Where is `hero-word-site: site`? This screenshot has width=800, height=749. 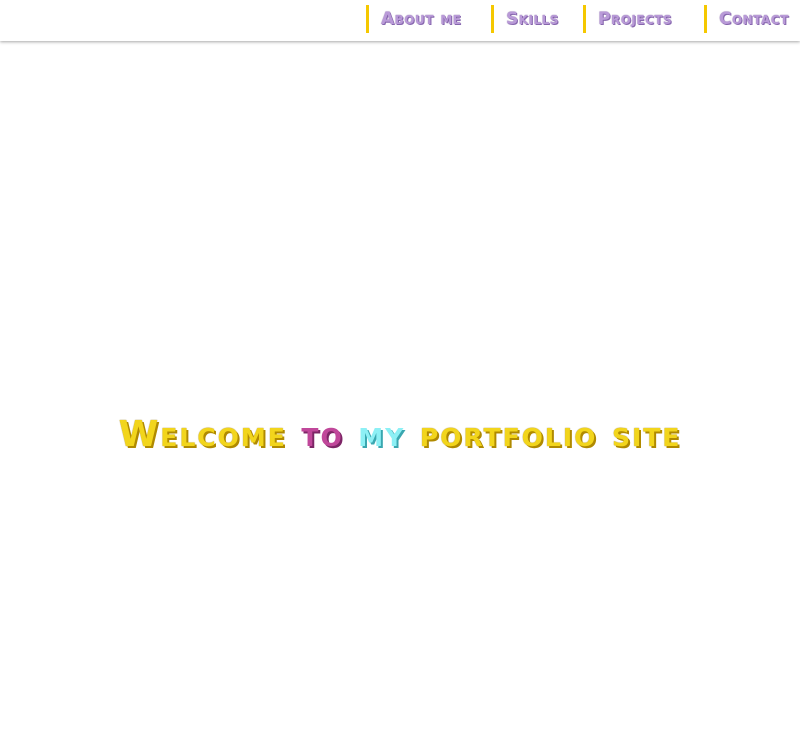 hero-word-site: site is located at coordinates (646, 435).